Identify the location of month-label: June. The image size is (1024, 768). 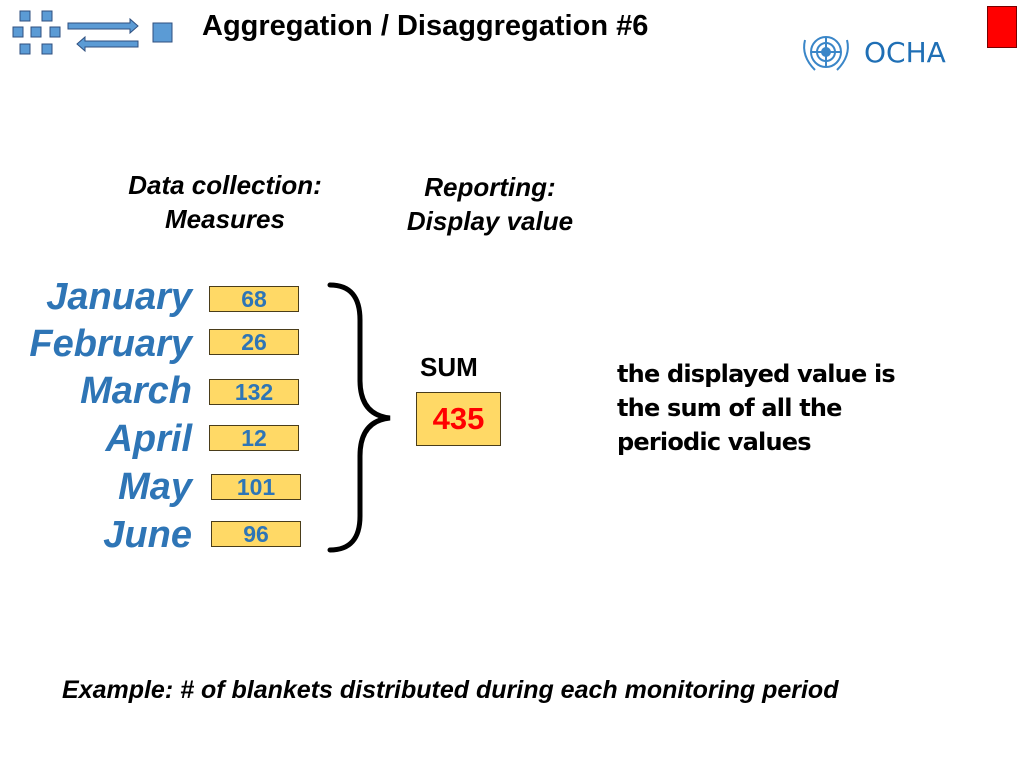
(147, 535).